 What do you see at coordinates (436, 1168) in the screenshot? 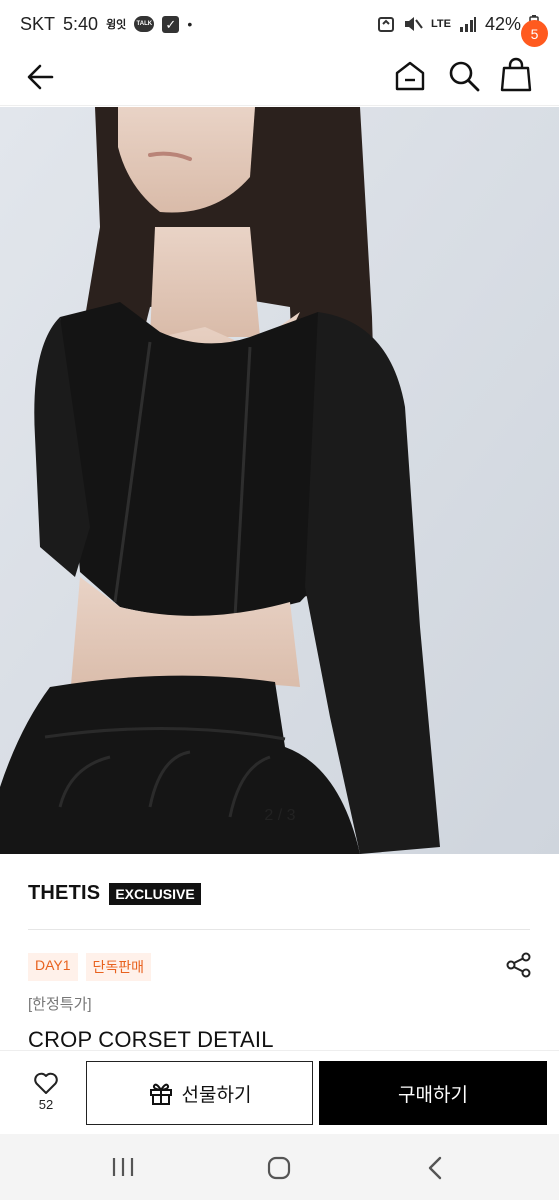
I see `back-nav-icon` at bounding box center [436, 1168].